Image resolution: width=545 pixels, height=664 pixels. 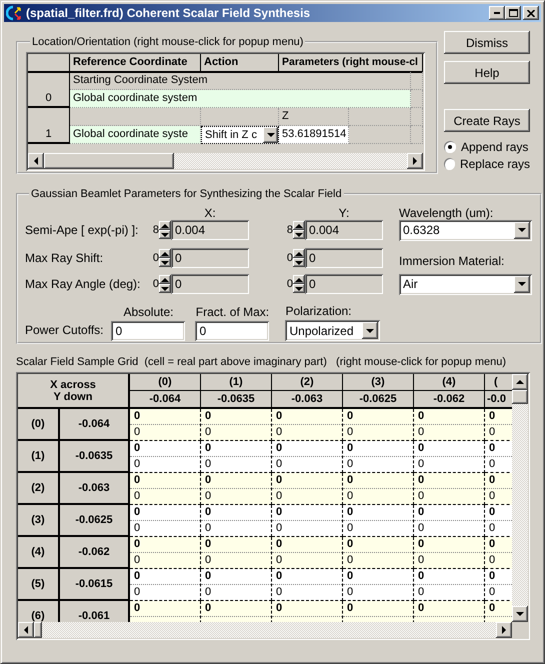 I want to click on dialog-button: Help, so click(x=487, y=72).